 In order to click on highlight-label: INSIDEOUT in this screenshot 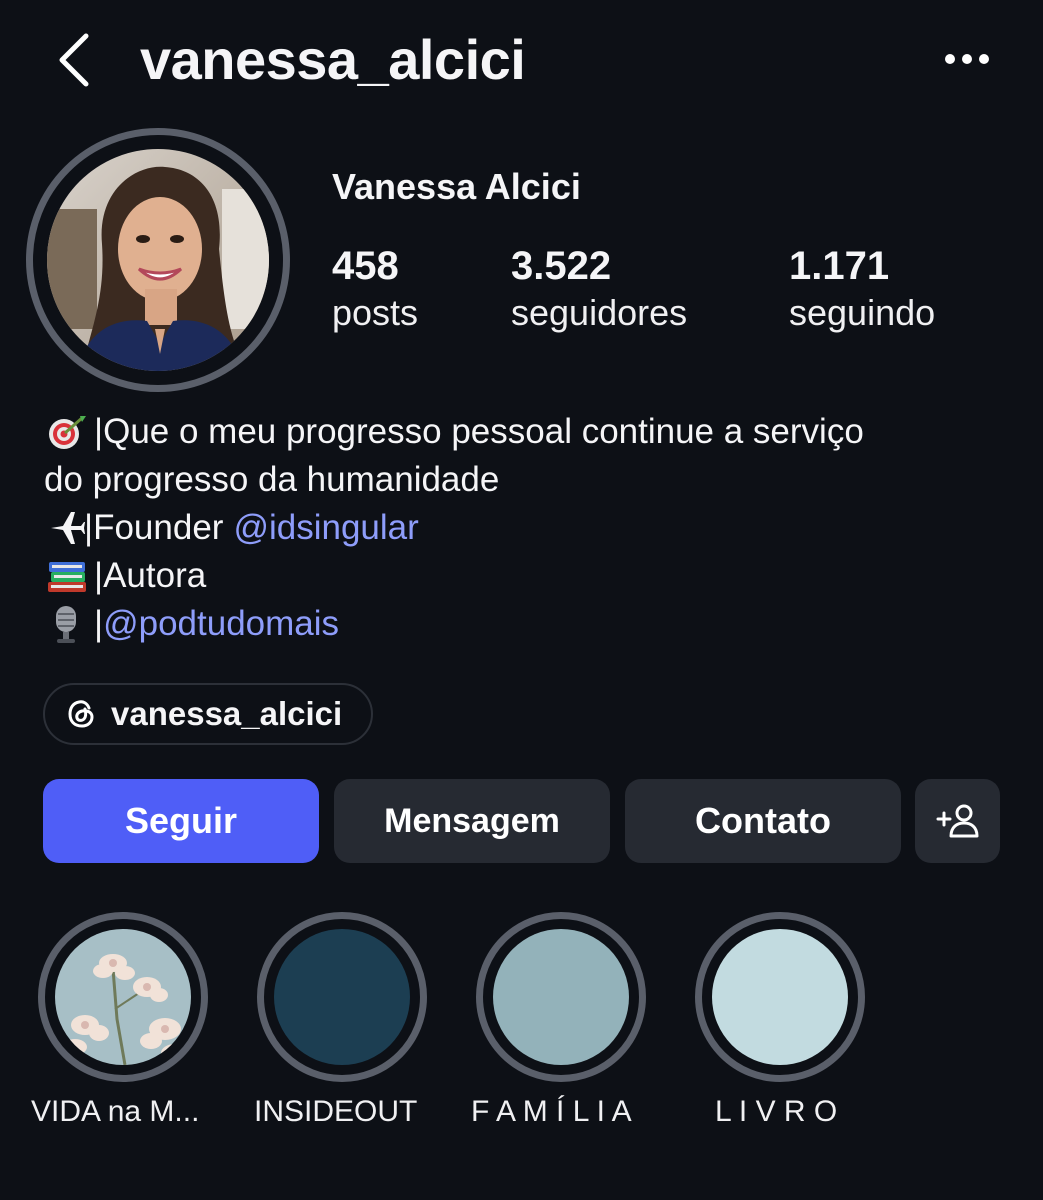, I will do `click(336, 1111)`.